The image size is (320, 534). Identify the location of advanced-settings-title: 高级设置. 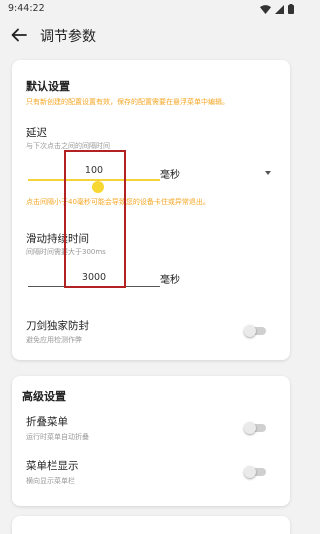
(44, 396).